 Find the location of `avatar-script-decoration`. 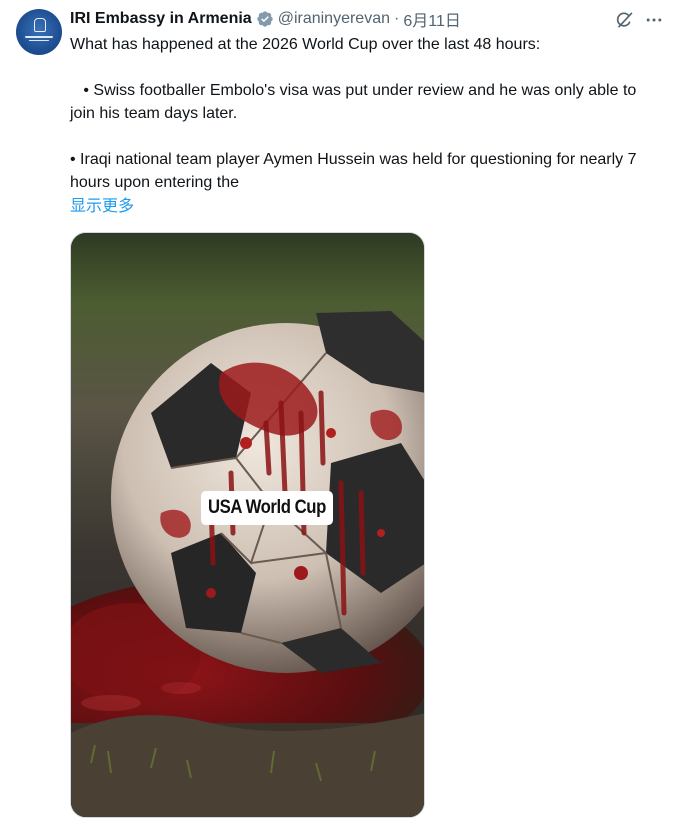

avatar-script-decoration is located at coordinates (39, 38).